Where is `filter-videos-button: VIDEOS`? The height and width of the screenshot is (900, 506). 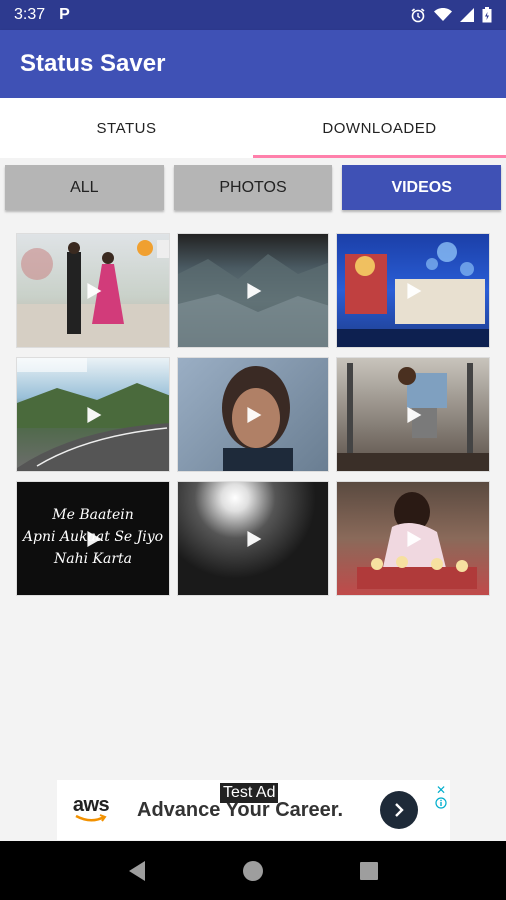
filter-videos-button: VIDEOS is located at coordinates (422, 187).